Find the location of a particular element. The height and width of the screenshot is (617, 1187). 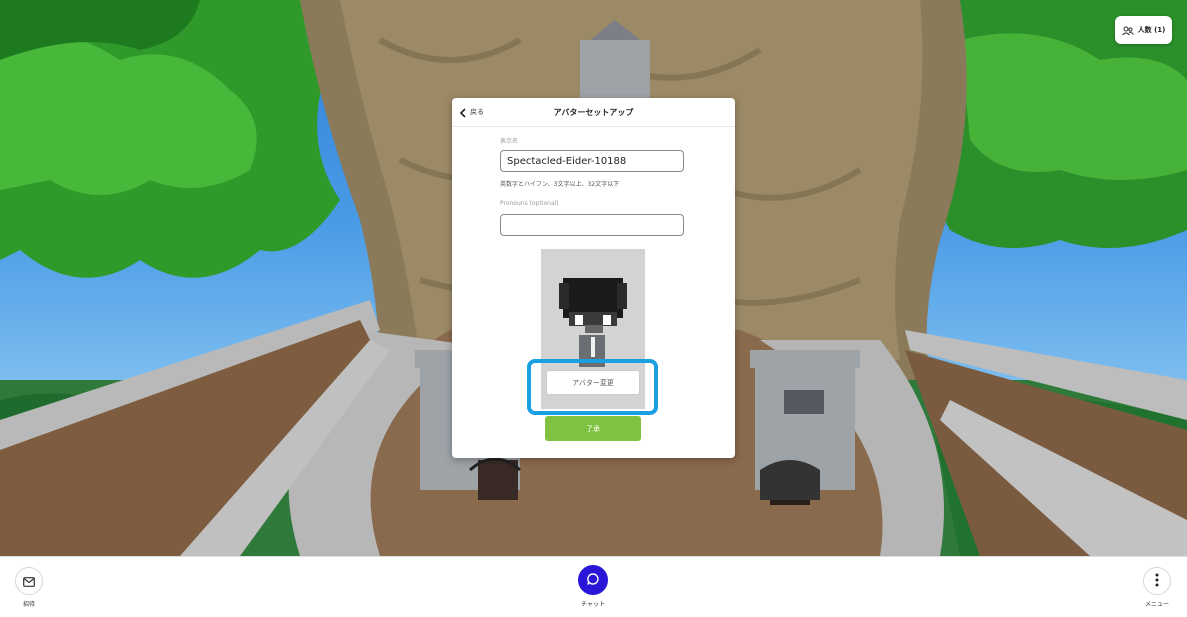

menu-button is located at coordinates (1157, 581).